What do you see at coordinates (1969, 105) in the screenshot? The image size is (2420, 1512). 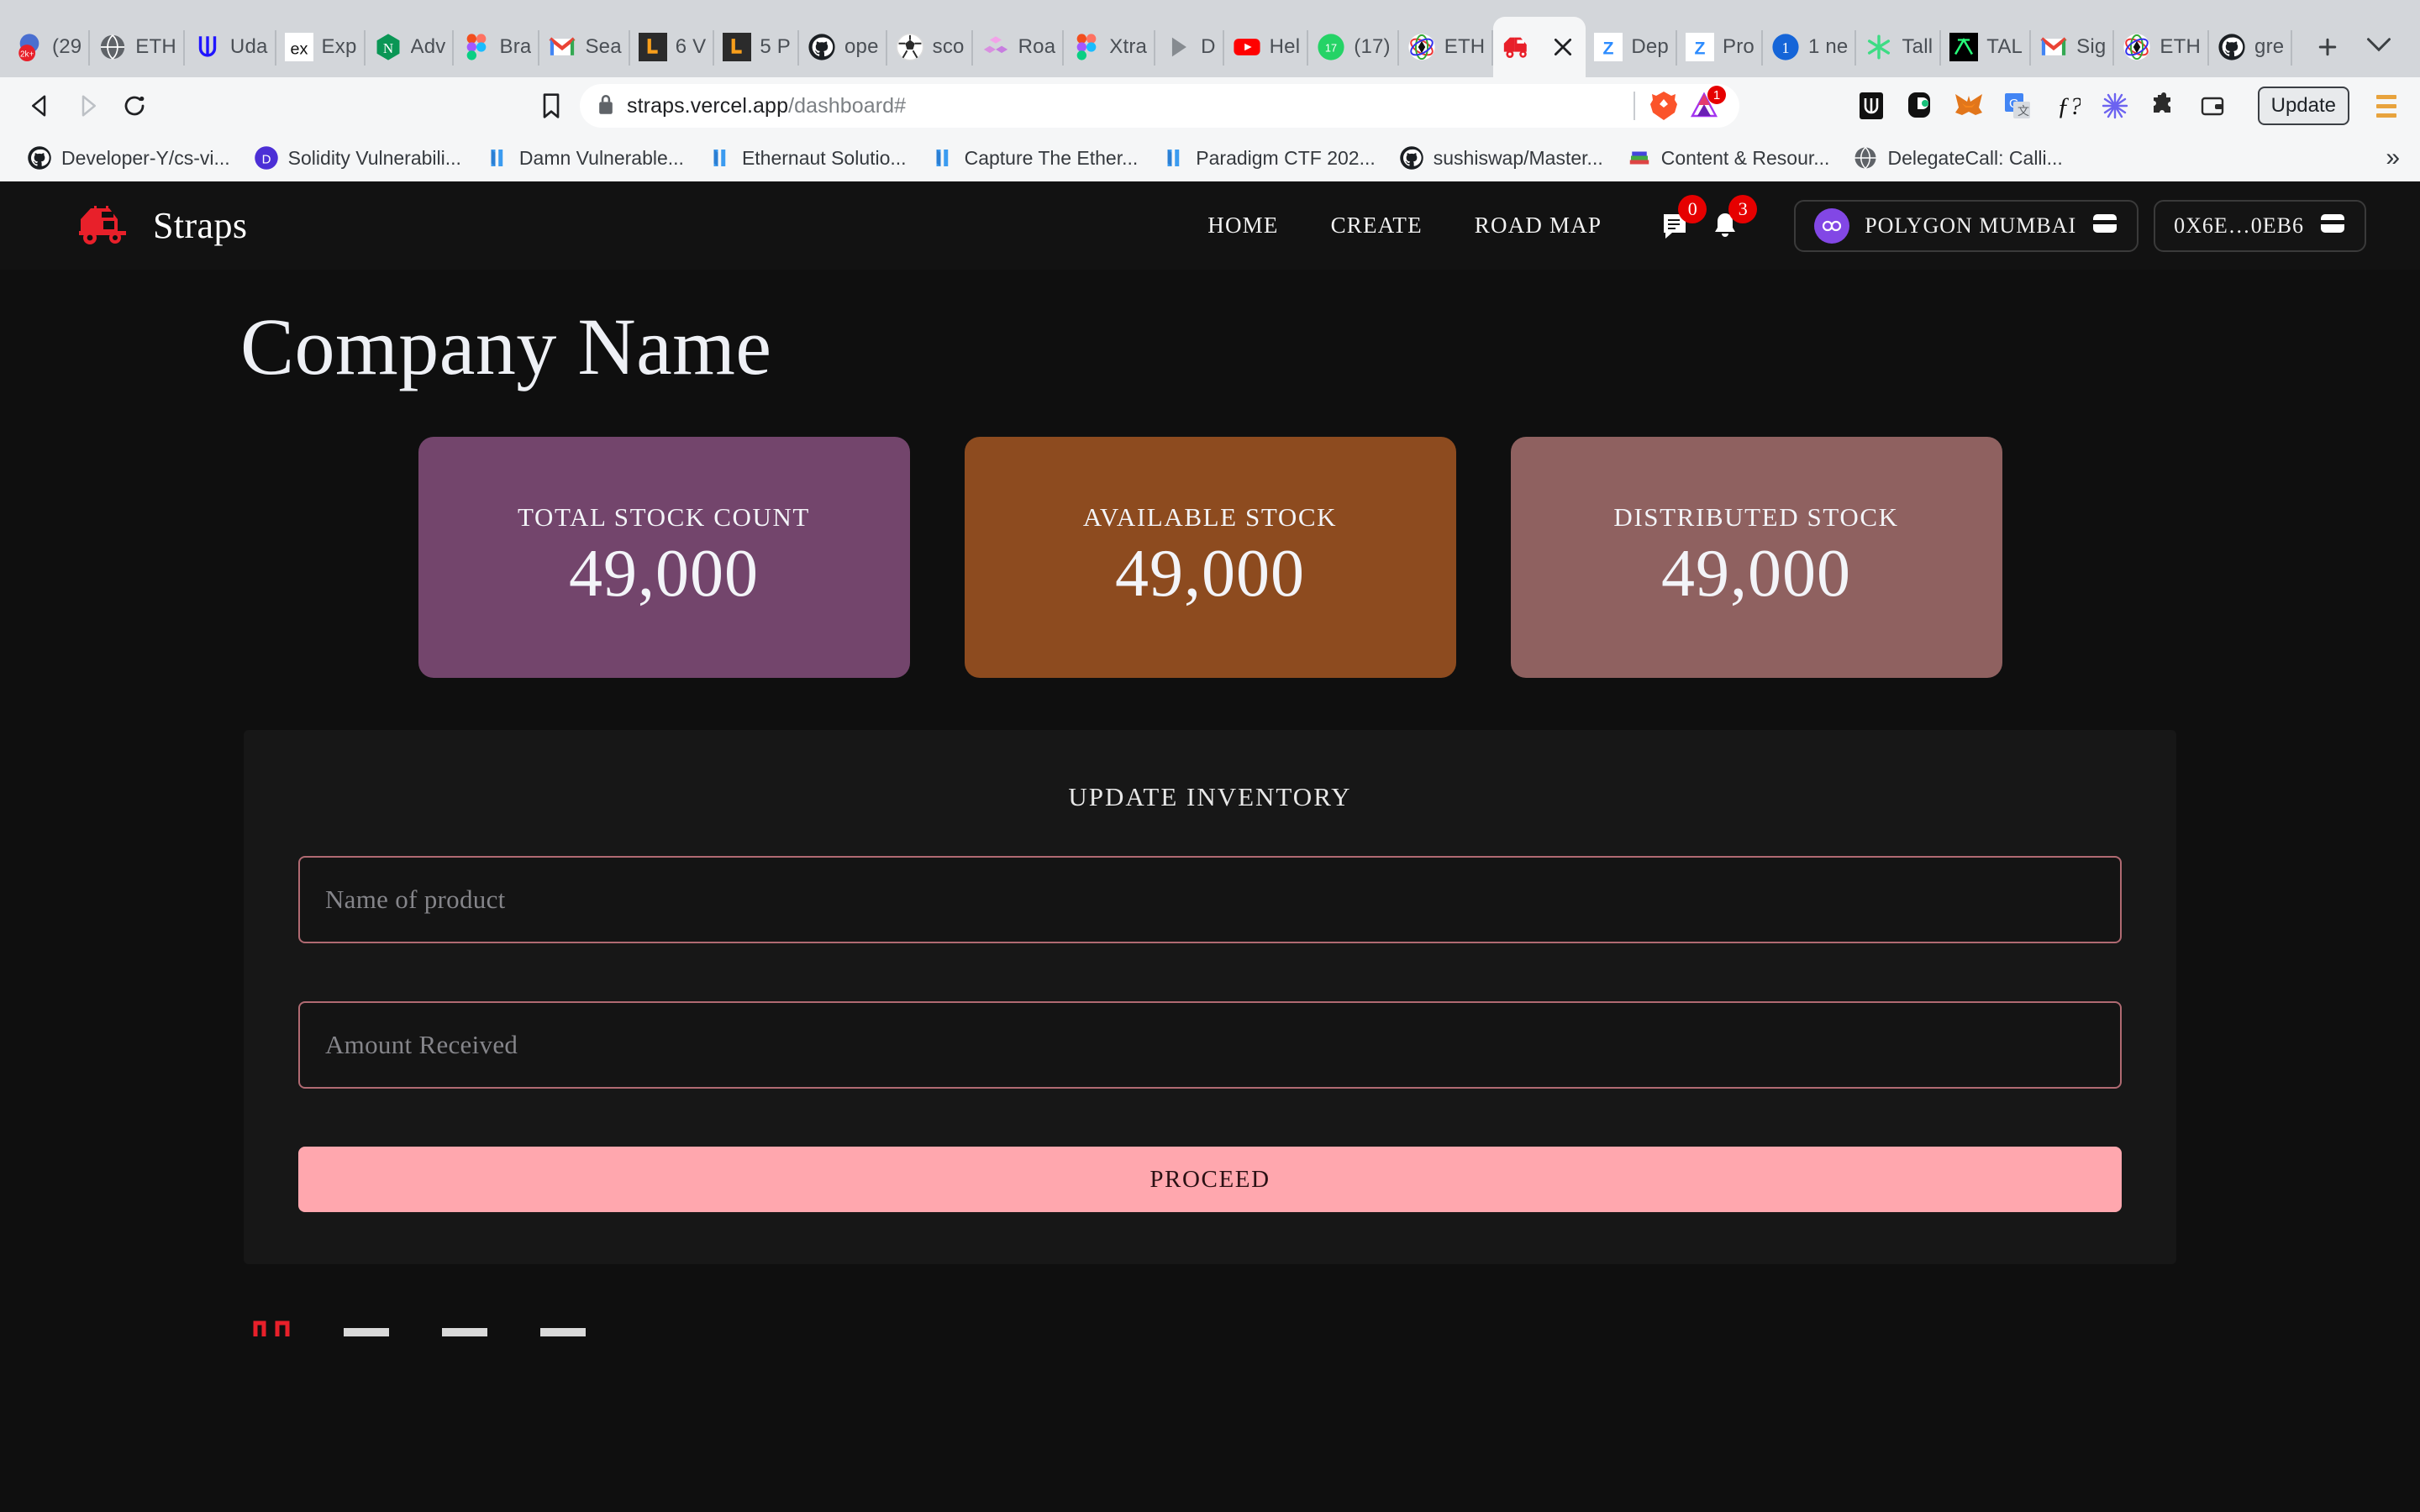 I see `metamask-fox-icon` at bounding box center [1969, 105].